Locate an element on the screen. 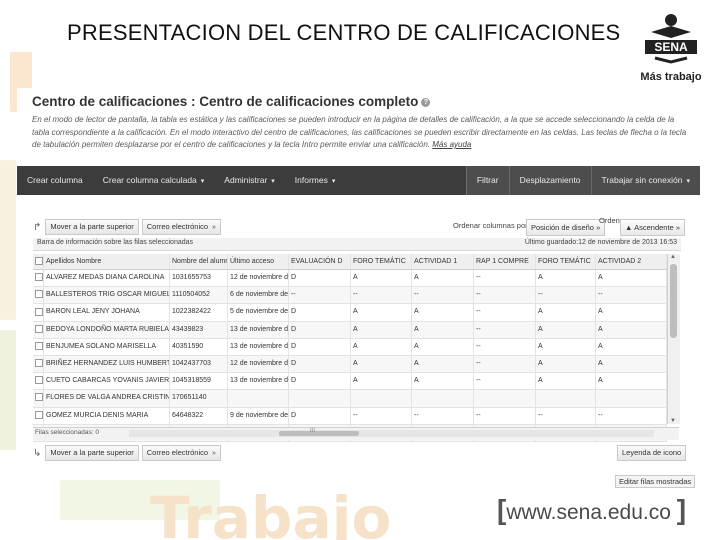 The height and width of the screenshot is (540, 720). scroll-up-icon: ▲ is located at coordinates (673, 257).